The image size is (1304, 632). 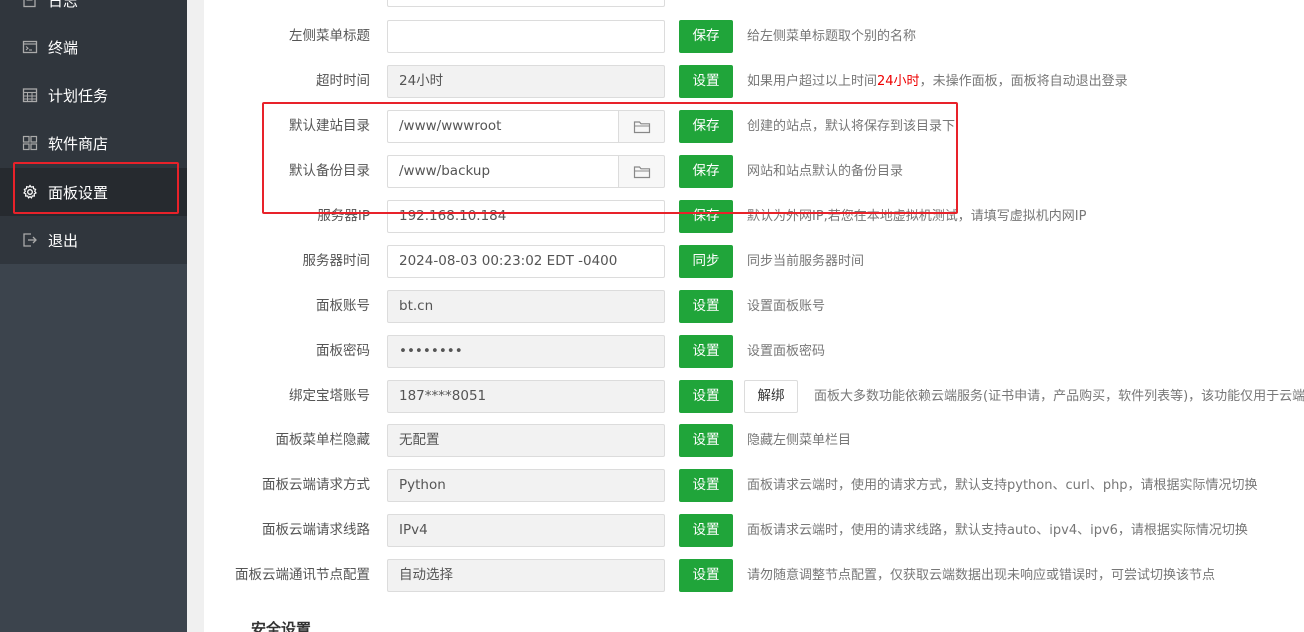 What do you see at coordinates (526, 81) in the screenshot?
I see `timeout-input: 24小时` at bounding box center [526, 81].